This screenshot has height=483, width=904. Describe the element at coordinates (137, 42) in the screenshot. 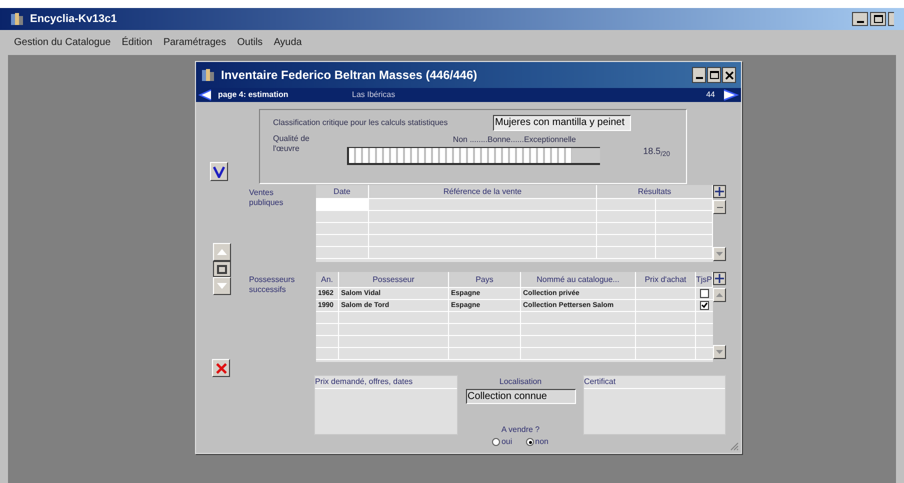

I see `menu-item: Édition` at that location.